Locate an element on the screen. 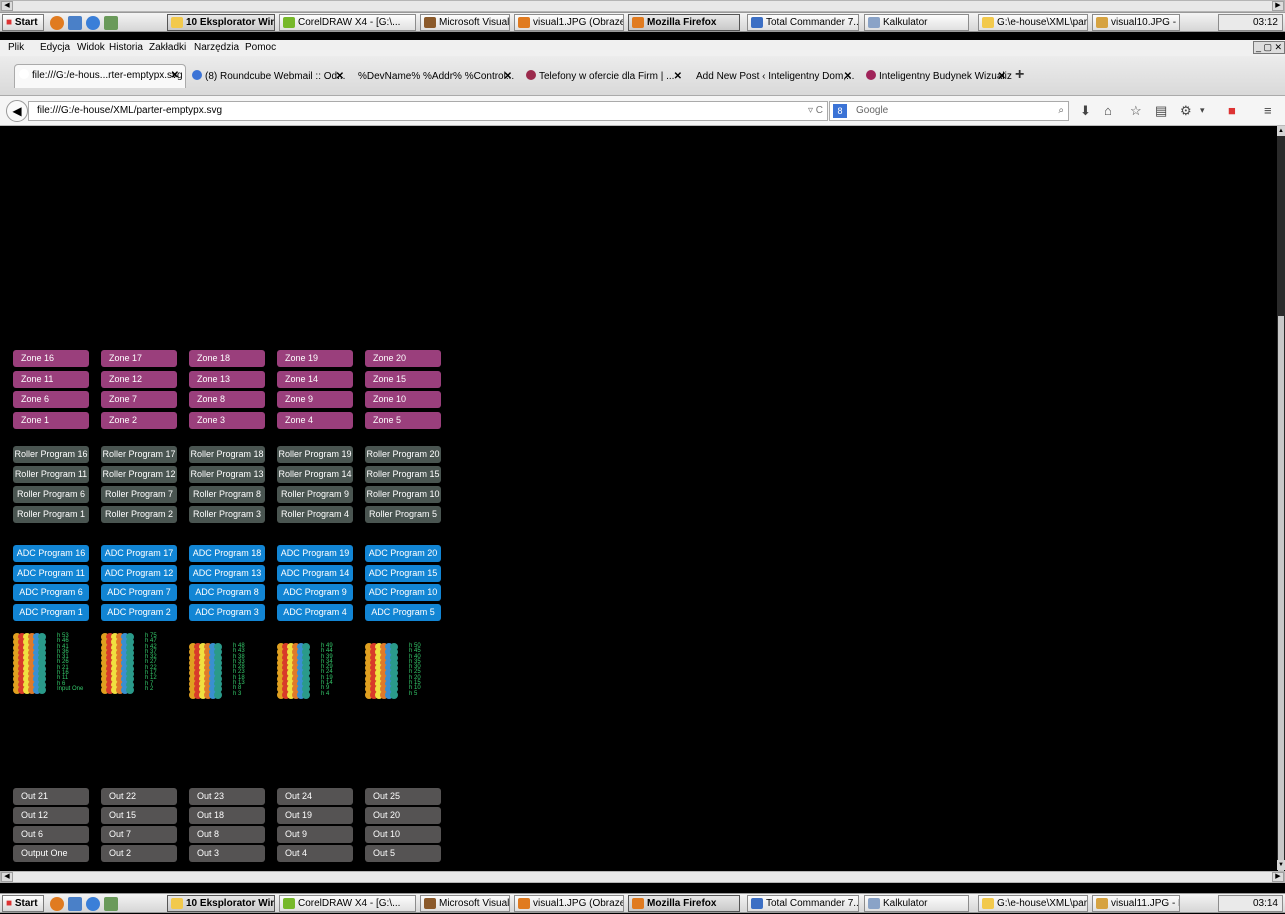 The image size is (1285, 914). browser-tab: Telefony w ofercie dla Firm | ... ✕ is located at coordinates (605, 77).